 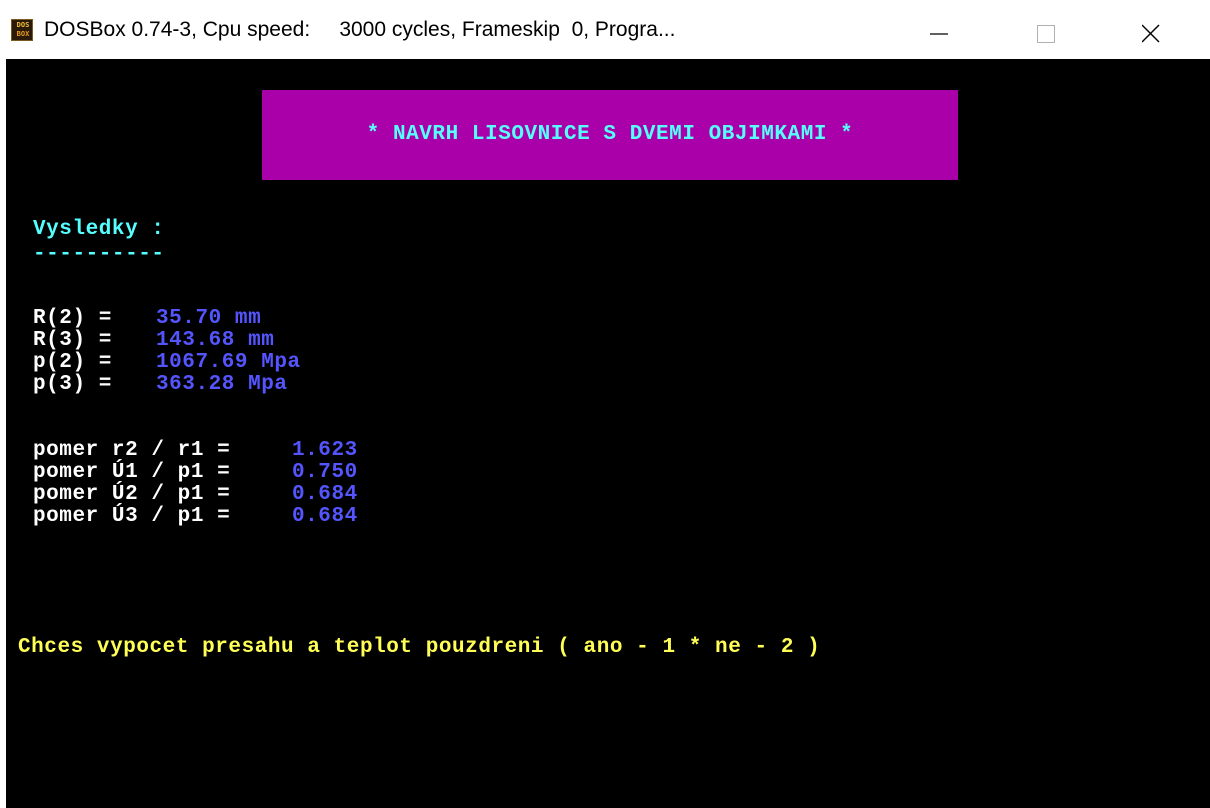 What do you see at coordinates (215, 340) in the screenshot?
I see `r3-value: 143.68 mm` at bounding box center [215, 340].